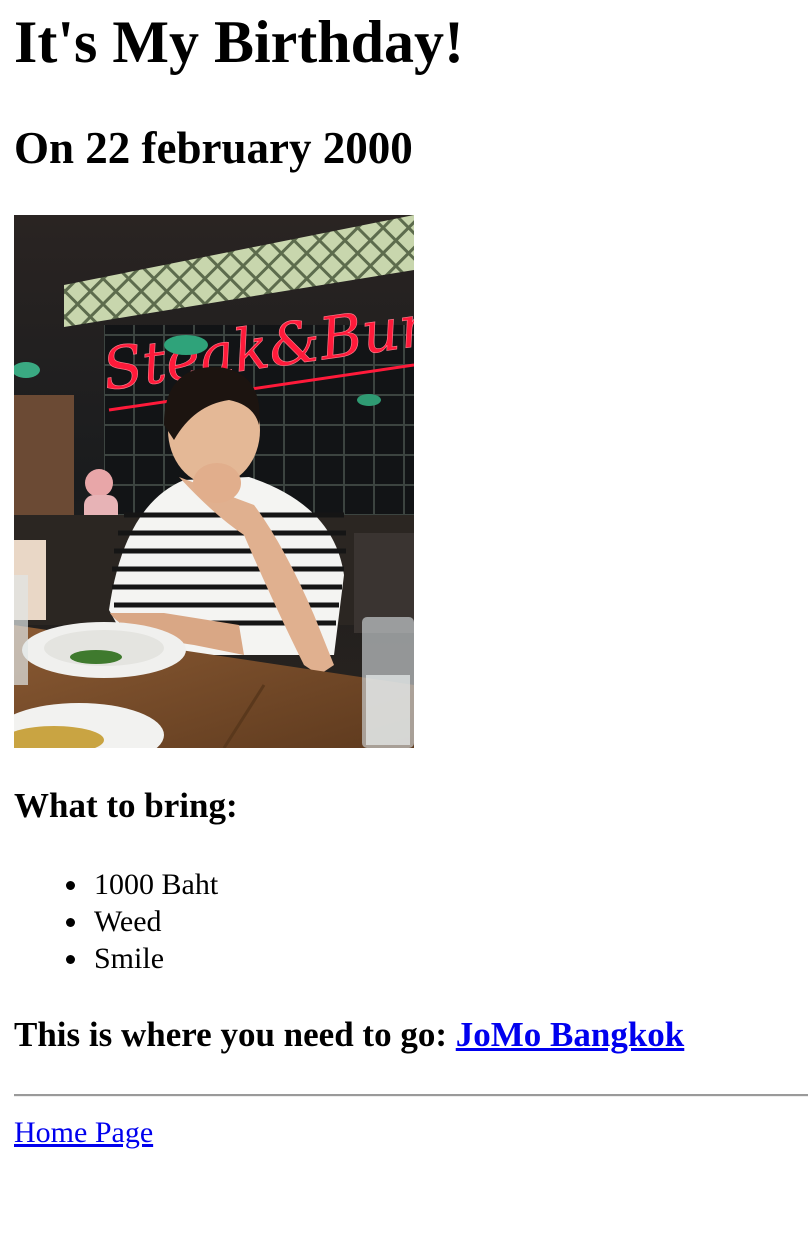  I want to click on bring-list: 1000 Baht Weed Smile, so click(116, 921).